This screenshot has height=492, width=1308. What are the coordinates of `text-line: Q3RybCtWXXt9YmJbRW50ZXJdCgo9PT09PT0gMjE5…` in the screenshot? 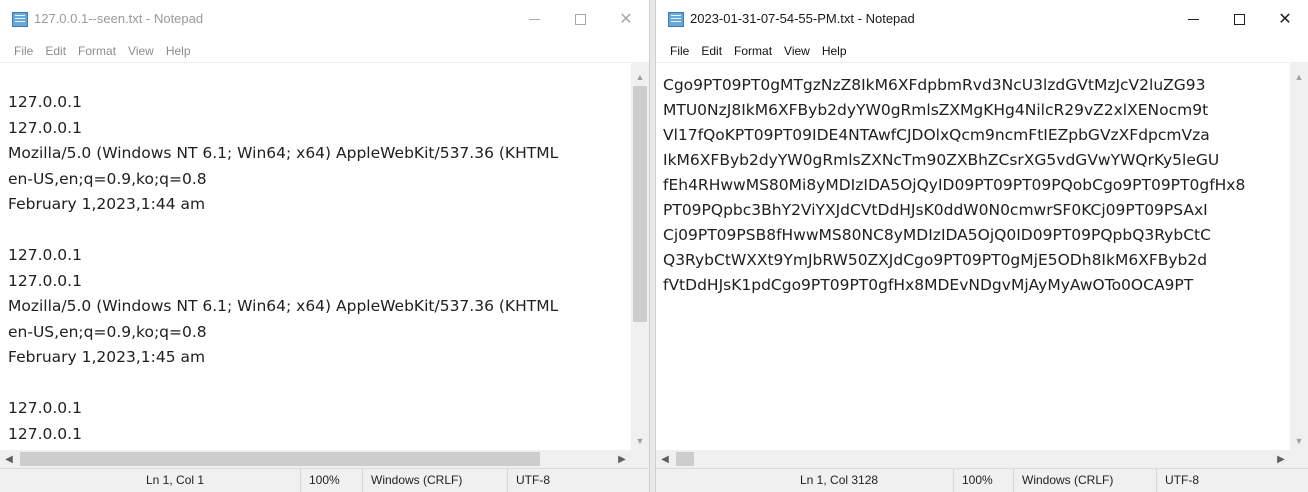 It's located at (935, 260).